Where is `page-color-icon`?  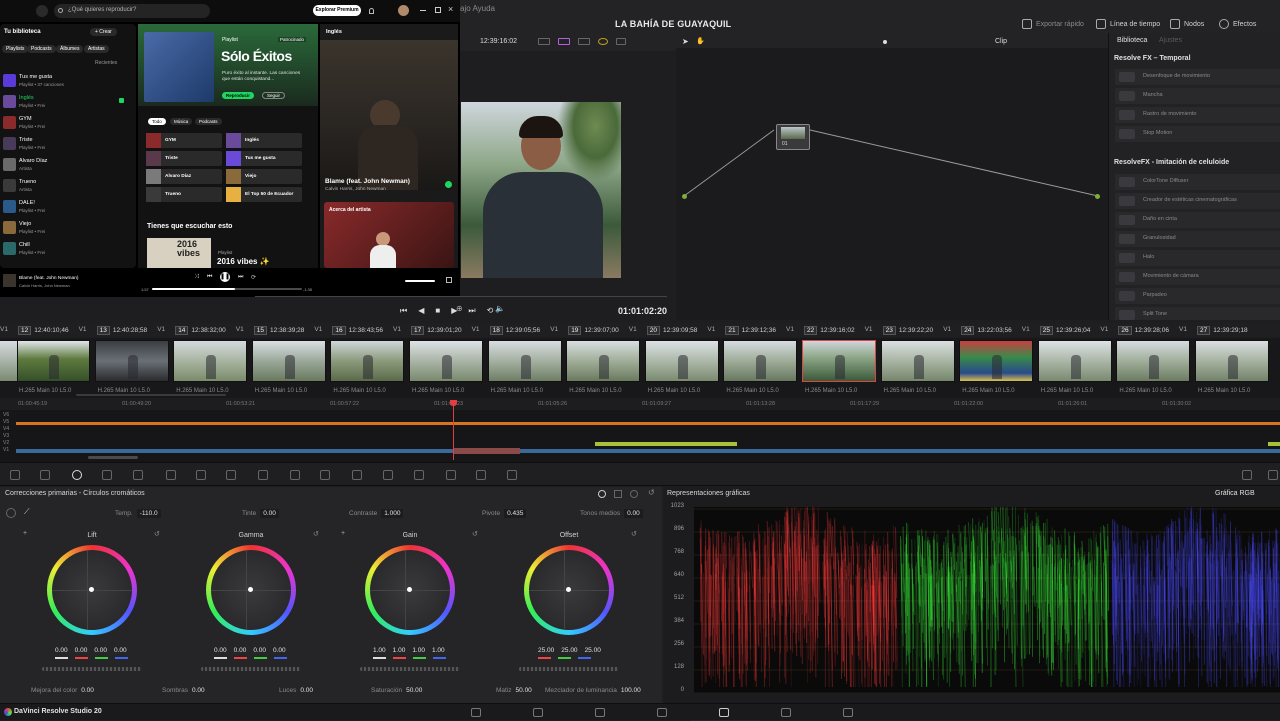
page-color-icon is located at coordinates (724, 712).